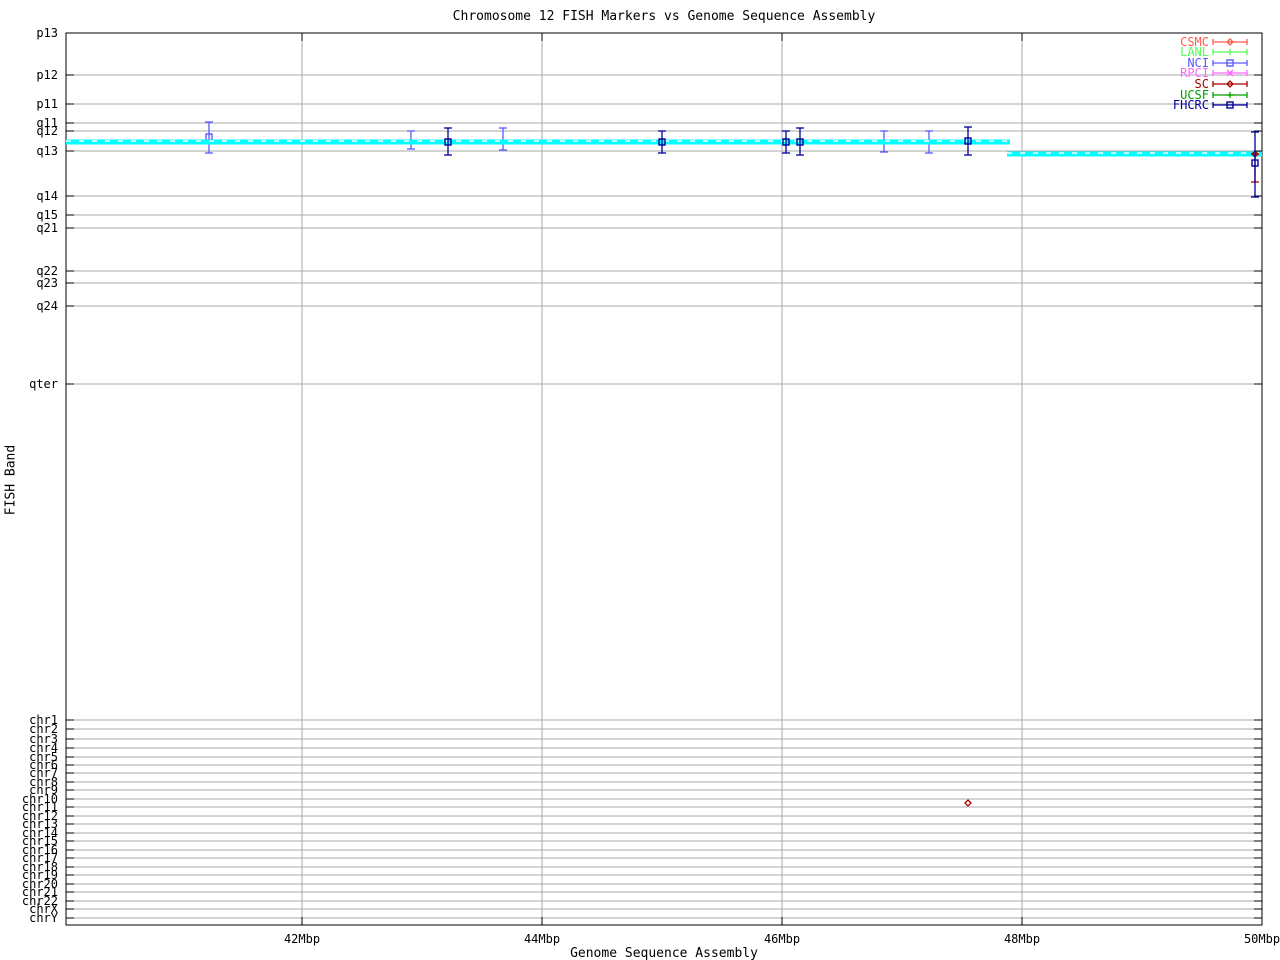 This screenshot has height=960, width=1280. I want to click on y-tick-label-q21: q21, so click(47, 228).